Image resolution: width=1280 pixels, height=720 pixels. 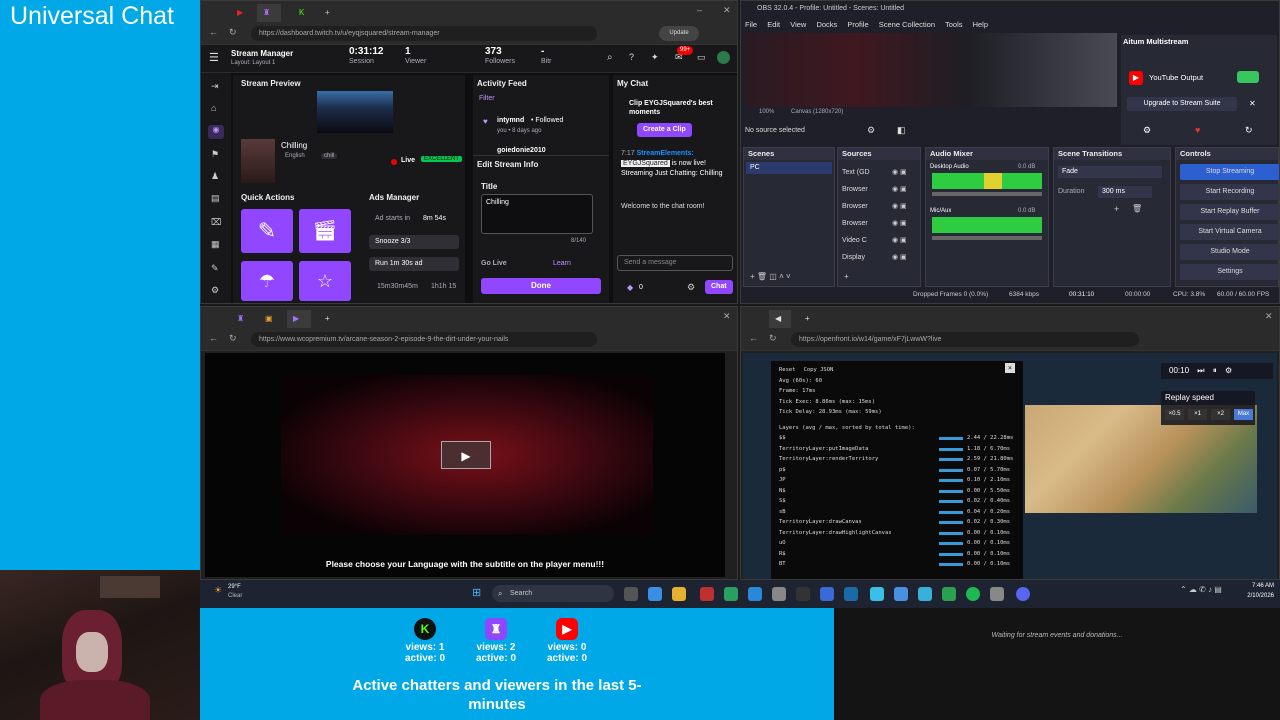 What do you see at coordinates (856, 257) in the screenshot?
I see `source-item: Display` at bounding box center [856, 257].